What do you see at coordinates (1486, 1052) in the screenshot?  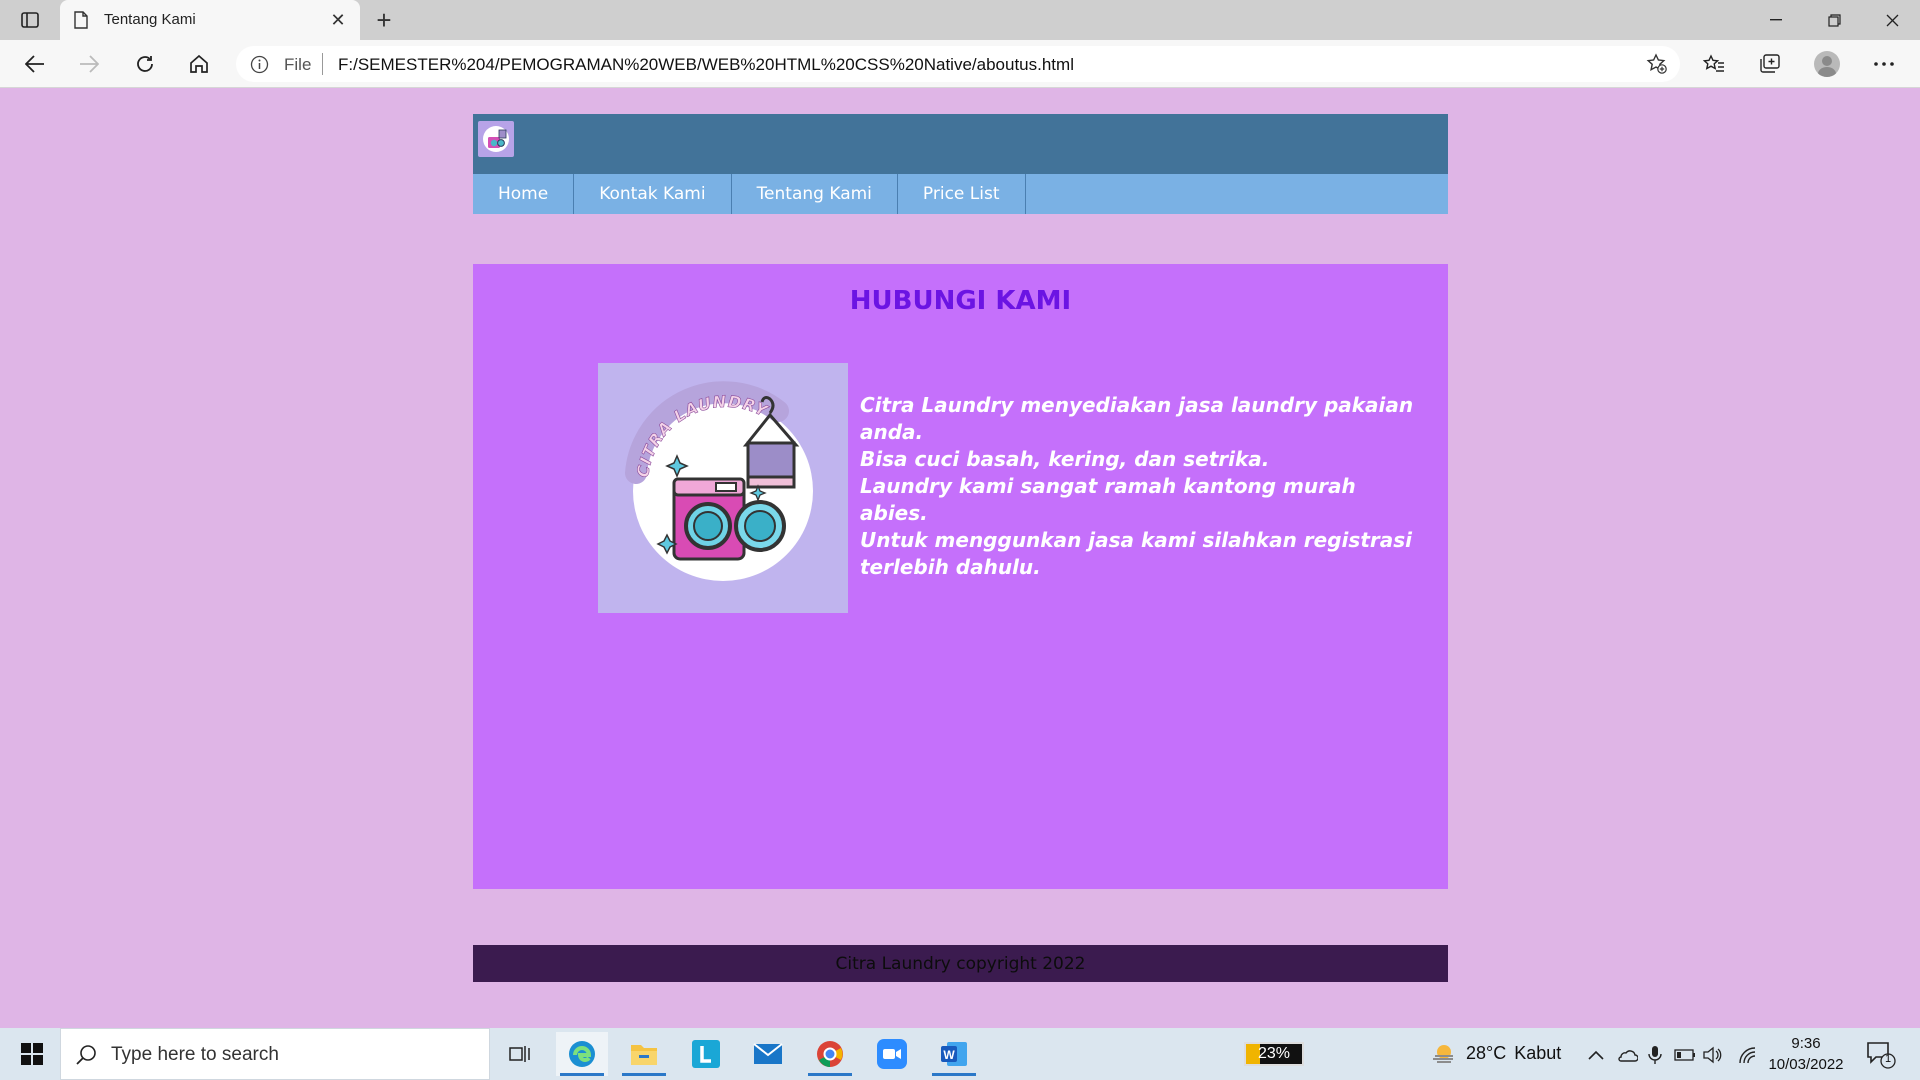 I see `weather-temp: 28°C` at bounding box center [1486, 1052].